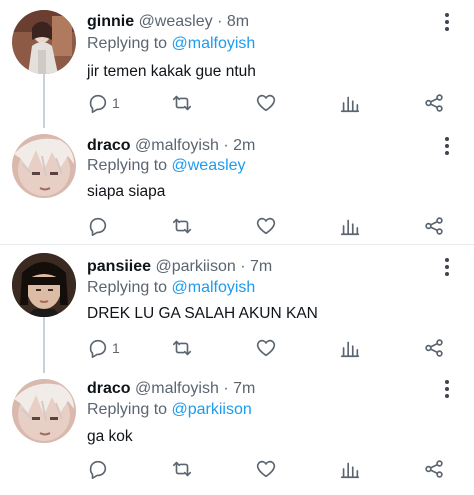  I want to click on user-handle: @weasley, so click(176, 21).